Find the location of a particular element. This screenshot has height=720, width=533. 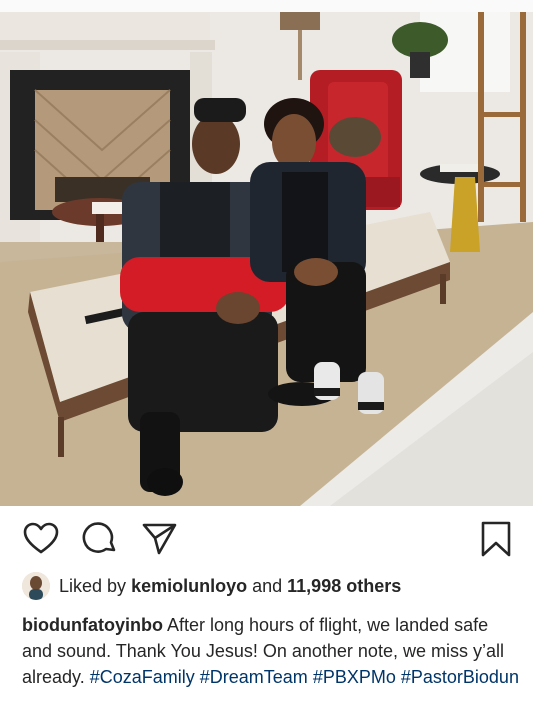

likes-summary: Liked by kemiolunloyo and 11,998 others is located at coordinates (272, 586).